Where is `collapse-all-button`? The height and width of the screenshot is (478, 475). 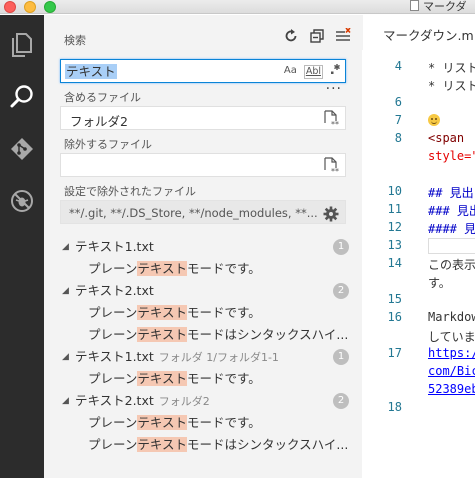 collapse-all-button is located at coordinates (317, 36).